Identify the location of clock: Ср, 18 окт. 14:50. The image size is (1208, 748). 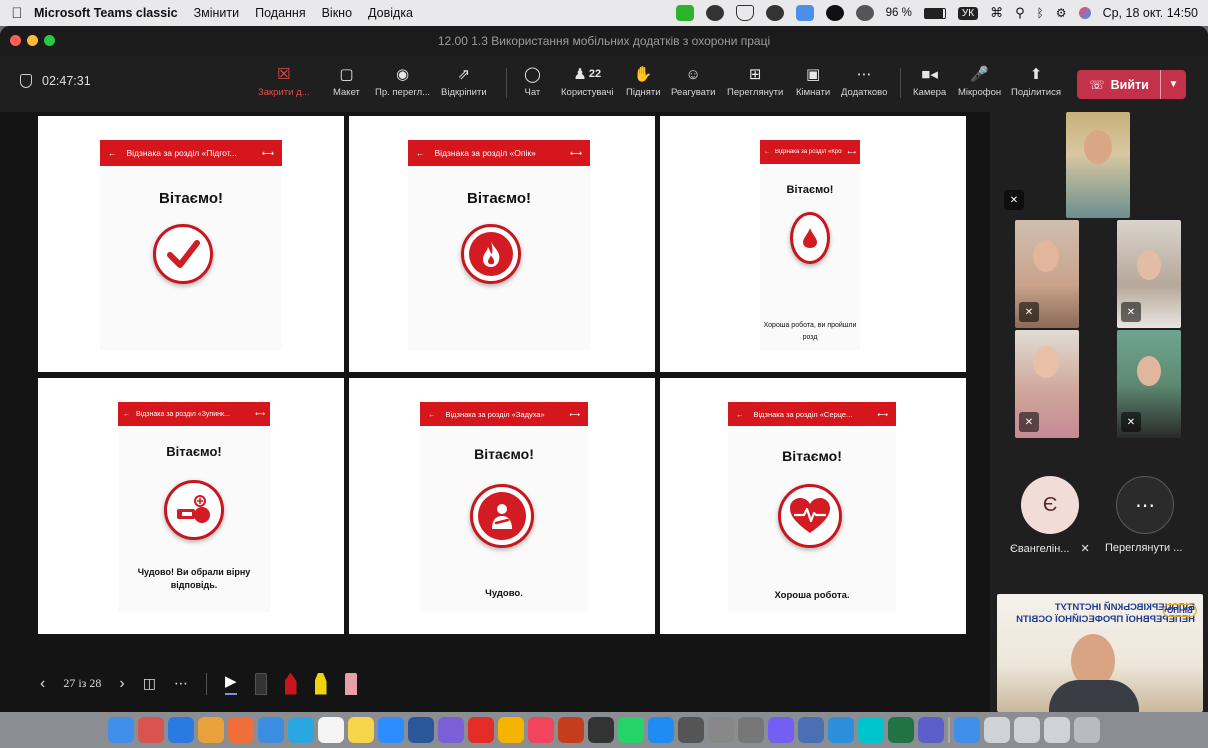
(1150, 13).